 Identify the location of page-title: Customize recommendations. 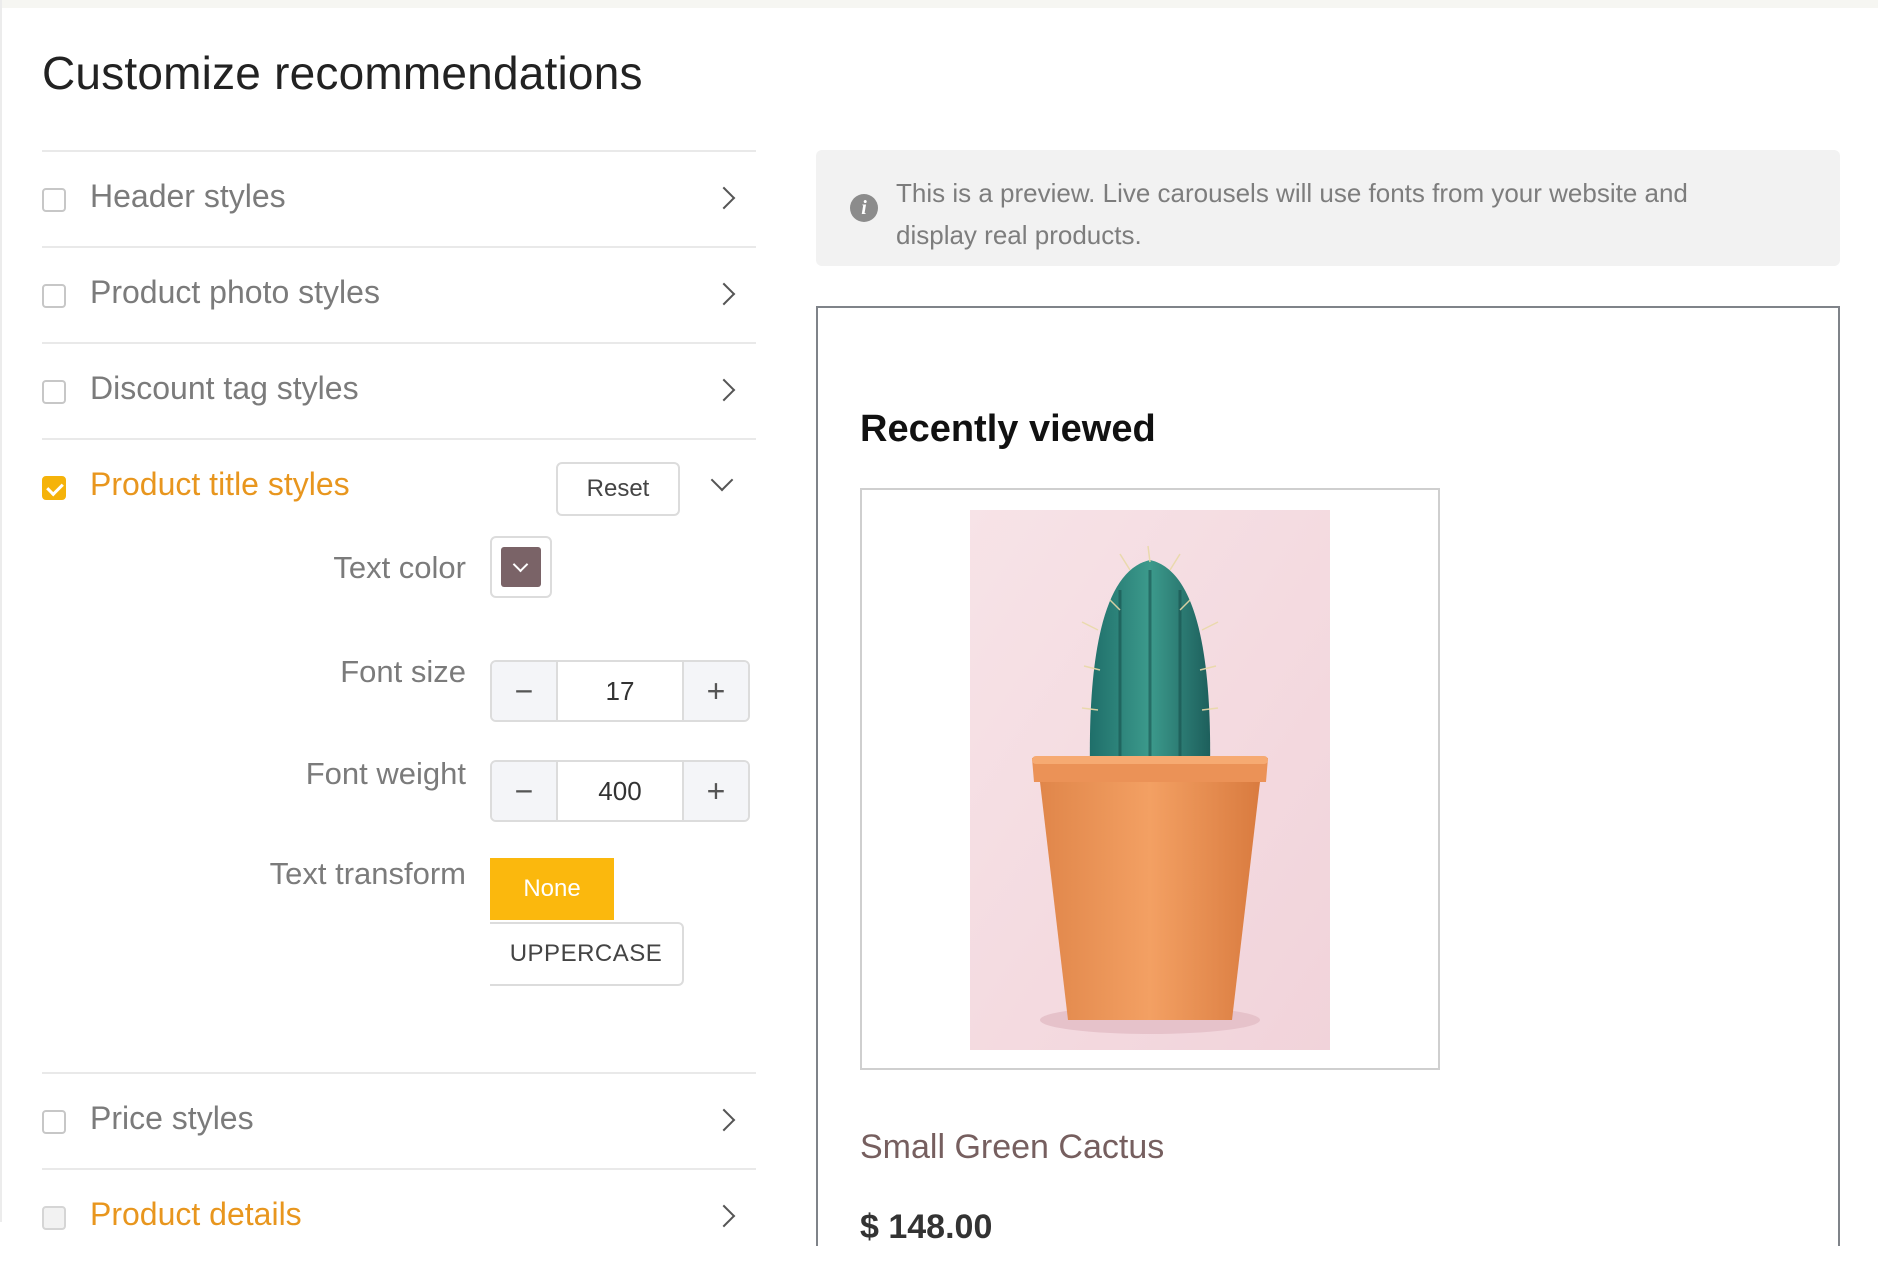
(342, 73).